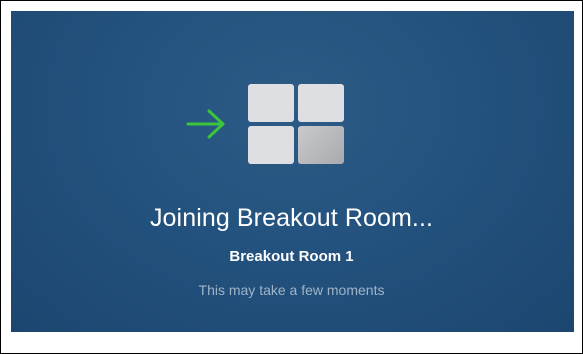 This screenshot has height=354, width=583. What do you see at coordinates (321, 145) in the screenshot?
I see `grid-tile-active` at bounding box center [321, 145].